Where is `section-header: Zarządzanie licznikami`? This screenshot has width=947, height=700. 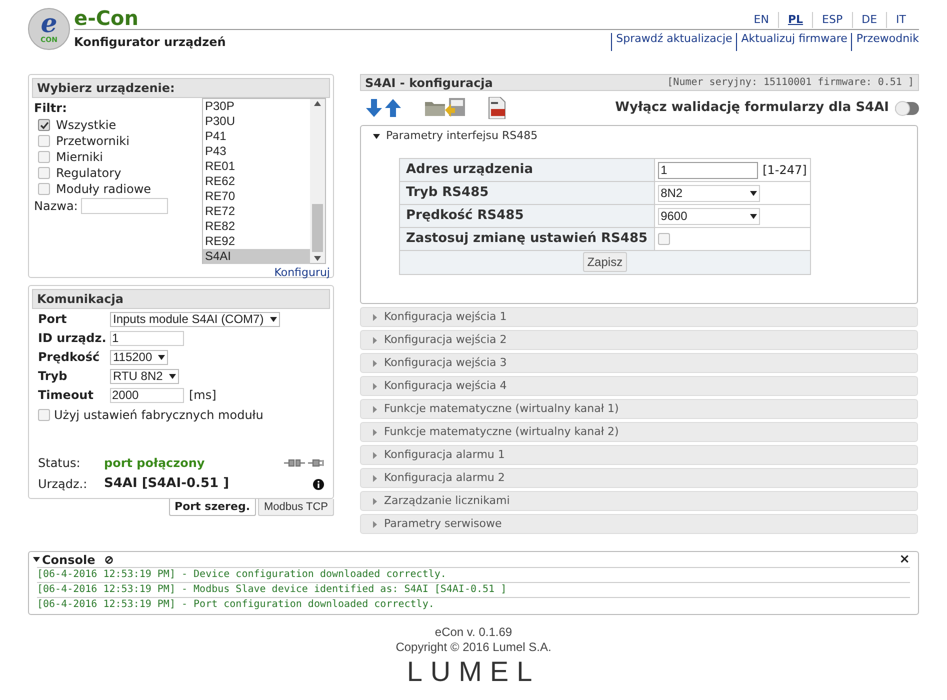 section-header: Zarządzanie licznikami is located at coordinates (639, 501).